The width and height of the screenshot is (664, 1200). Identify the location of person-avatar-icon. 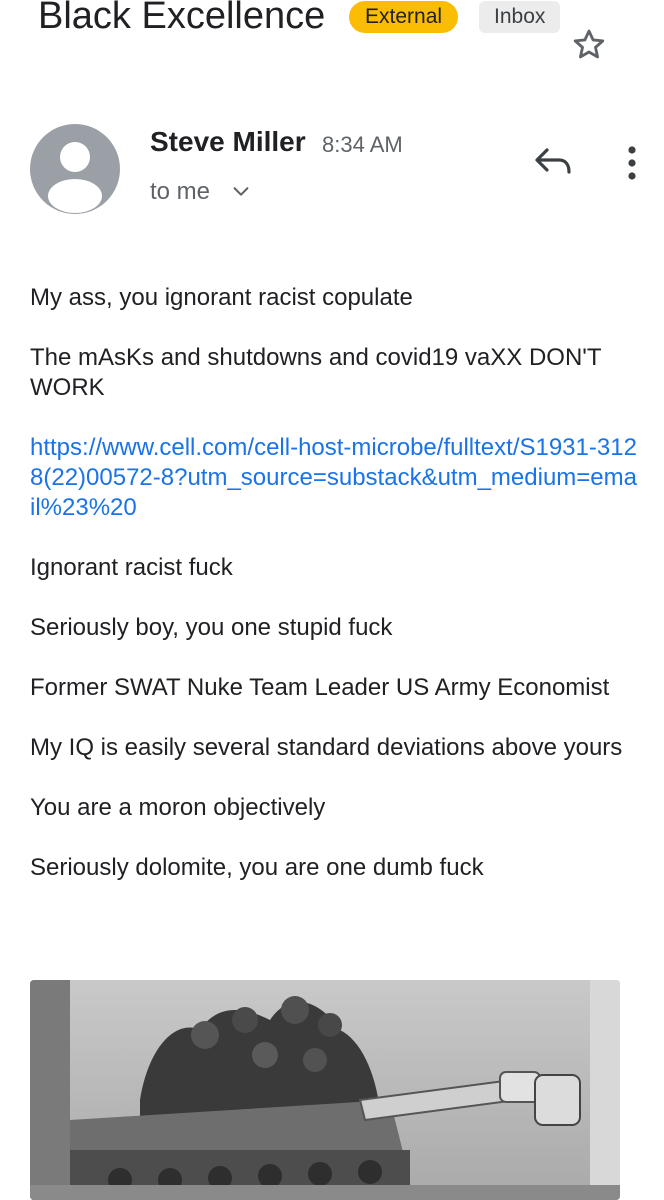
(75, 177).